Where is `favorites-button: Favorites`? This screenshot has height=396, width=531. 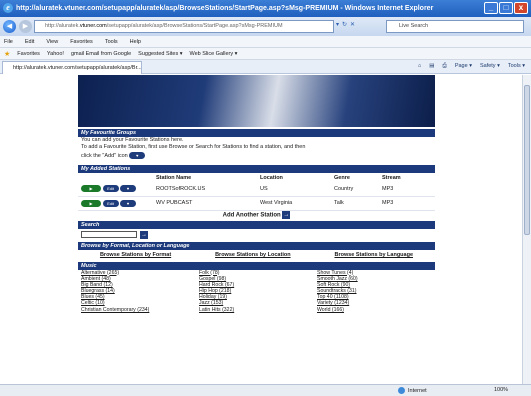 favorites-button: Favorites is located at coordinates (28, 54).